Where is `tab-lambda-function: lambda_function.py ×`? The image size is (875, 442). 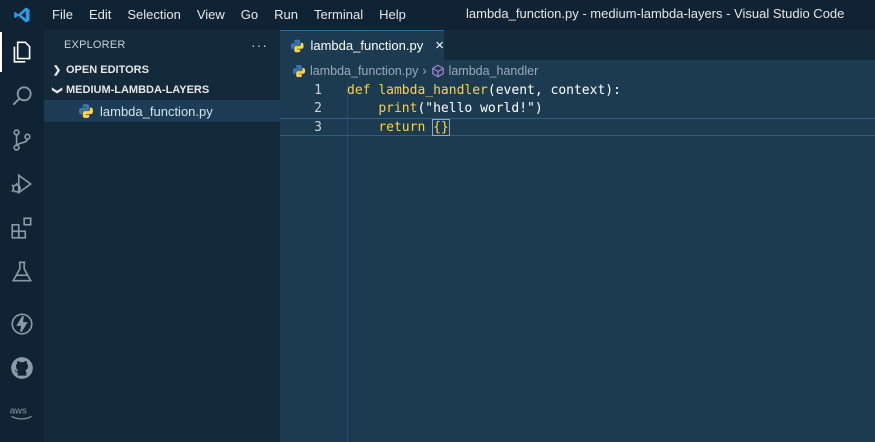 tab-lambda-function: lambda_function.py × is located at coordinates (362, 45).